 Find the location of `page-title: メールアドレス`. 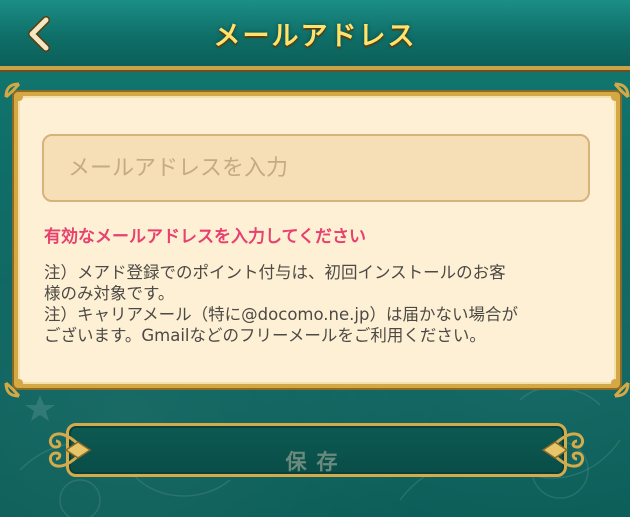

page-title: メールアドレス is located at coordinates (315, 36).